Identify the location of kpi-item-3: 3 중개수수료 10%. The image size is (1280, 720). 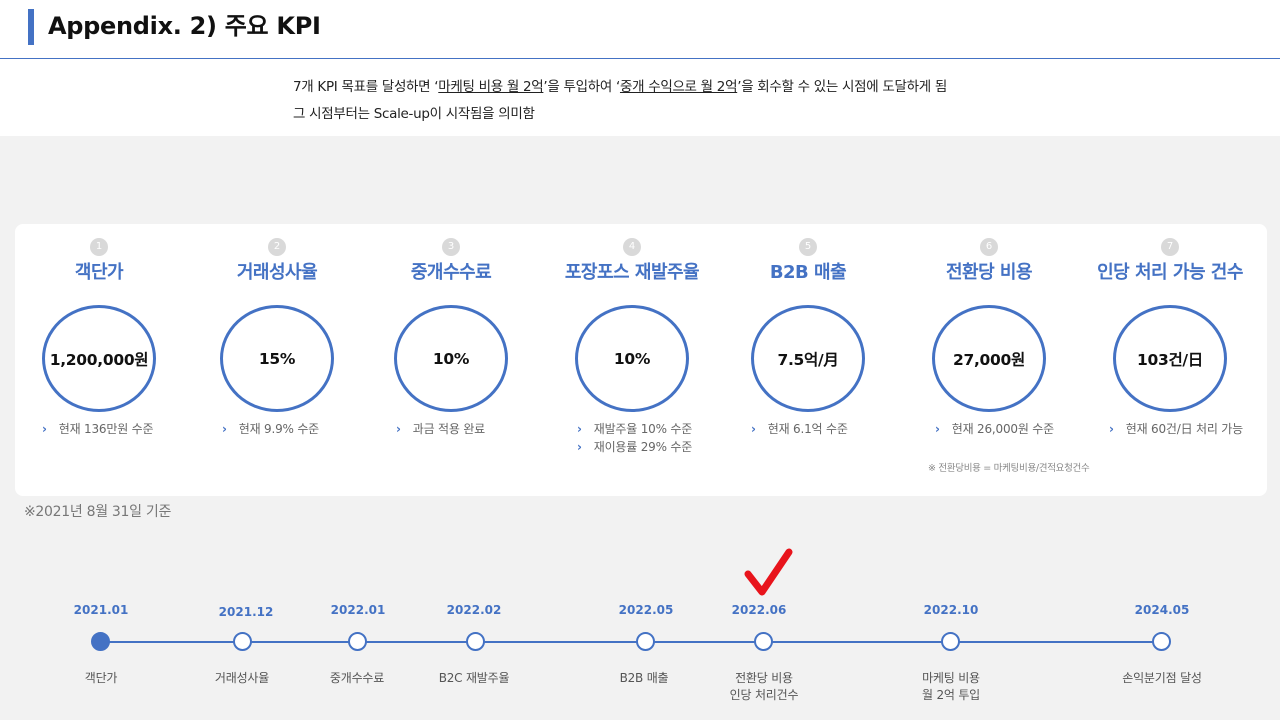
(451, 325).